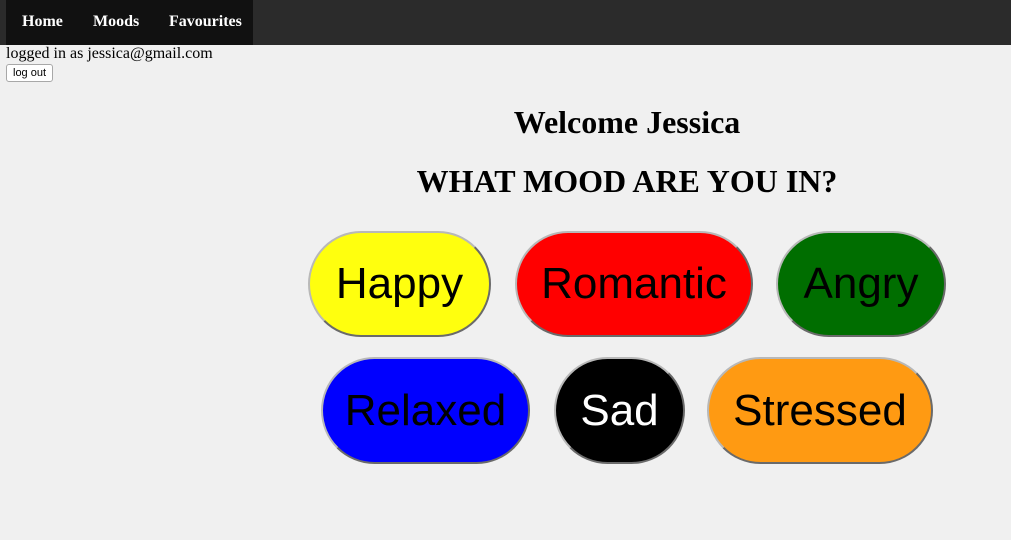 This screenshot has width=1011, height=540. I want to click on mood-button-relaxed: Relaxed, so click(425, 410).